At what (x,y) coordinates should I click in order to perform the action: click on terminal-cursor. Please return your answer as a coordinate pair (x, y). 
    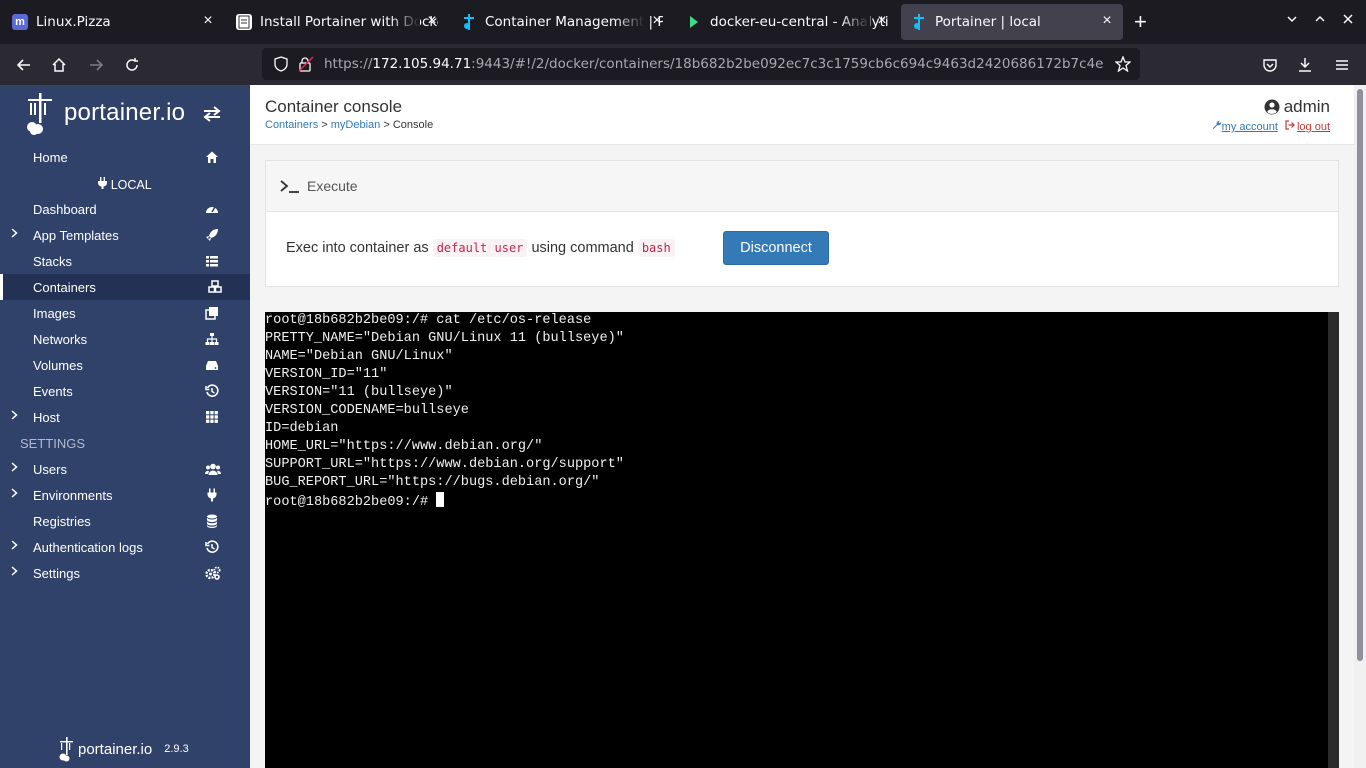
    Looking at the image, I should click on (440, 499).